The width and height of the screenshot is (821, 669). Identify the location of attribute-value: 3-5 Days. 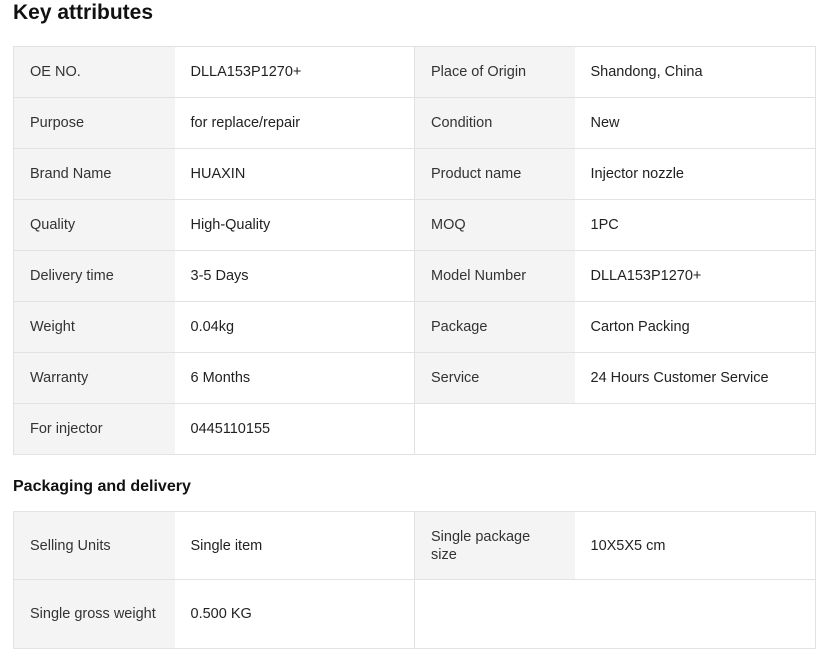
(294, 276).